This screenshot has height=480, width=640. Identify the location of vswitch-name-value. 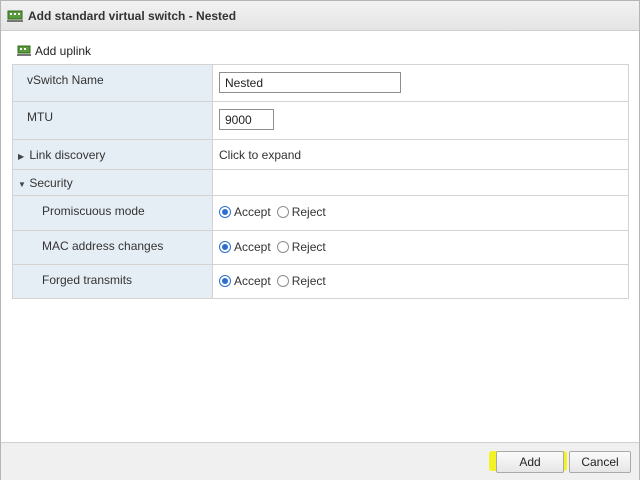
(310, 82).